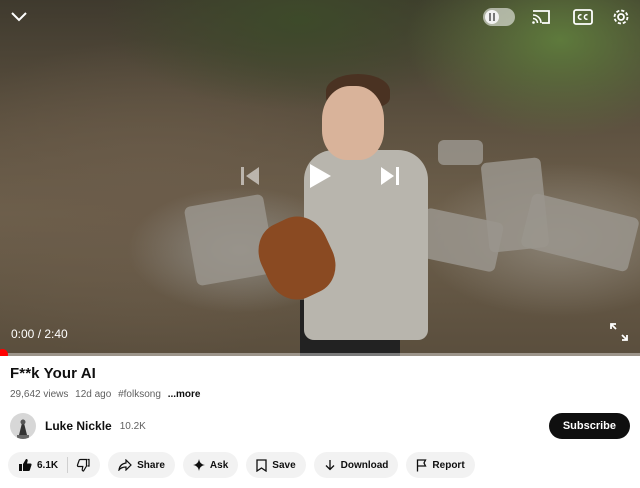 This screenshot has height=488, width=640. Describe the element at coordinates (621, 17) in the screenshot. I see `gear-icon` at that location.